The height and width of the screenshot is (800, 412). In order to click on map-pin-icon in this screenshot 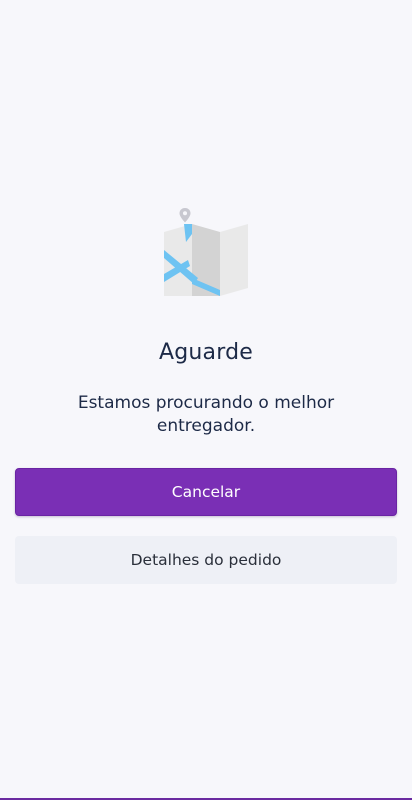, I will do `click(185, 215)`.